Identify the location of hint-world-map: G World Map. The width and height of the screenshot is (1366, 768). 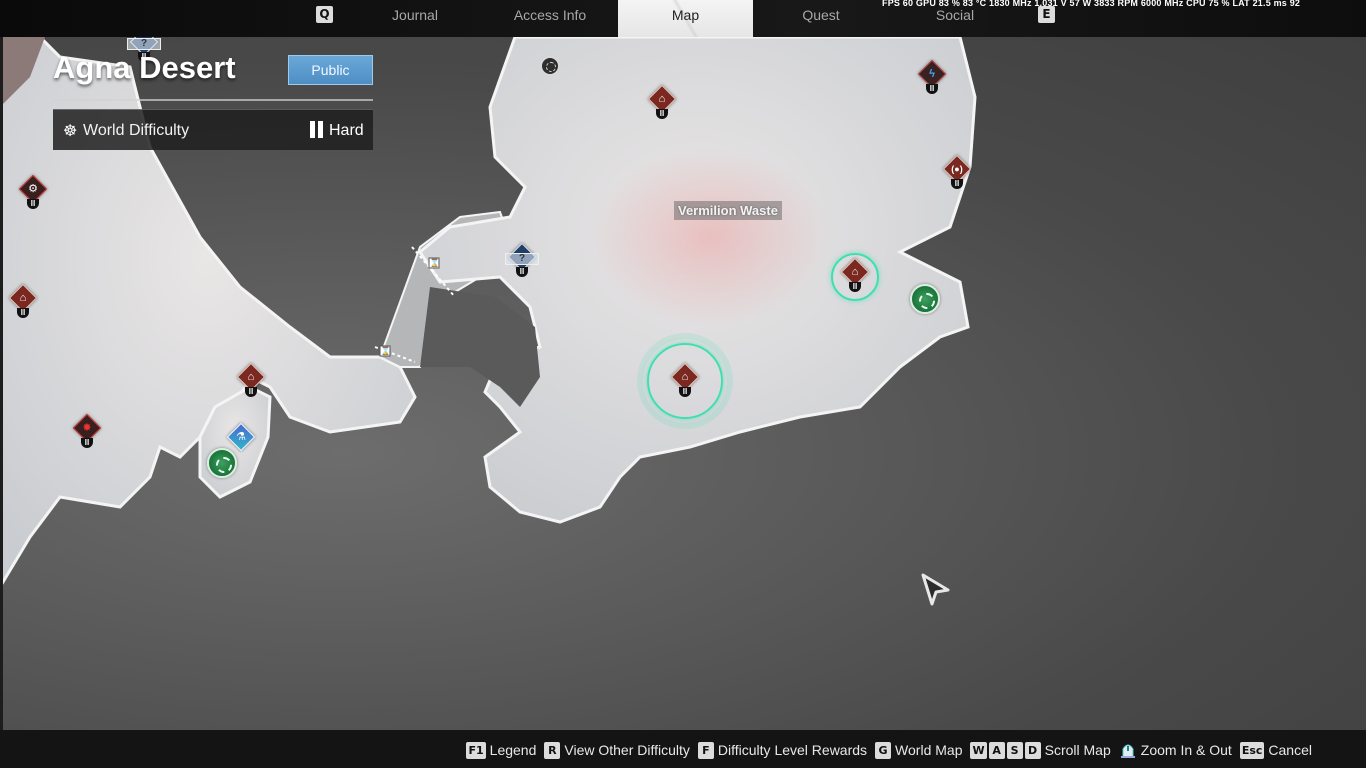
(919, 750).